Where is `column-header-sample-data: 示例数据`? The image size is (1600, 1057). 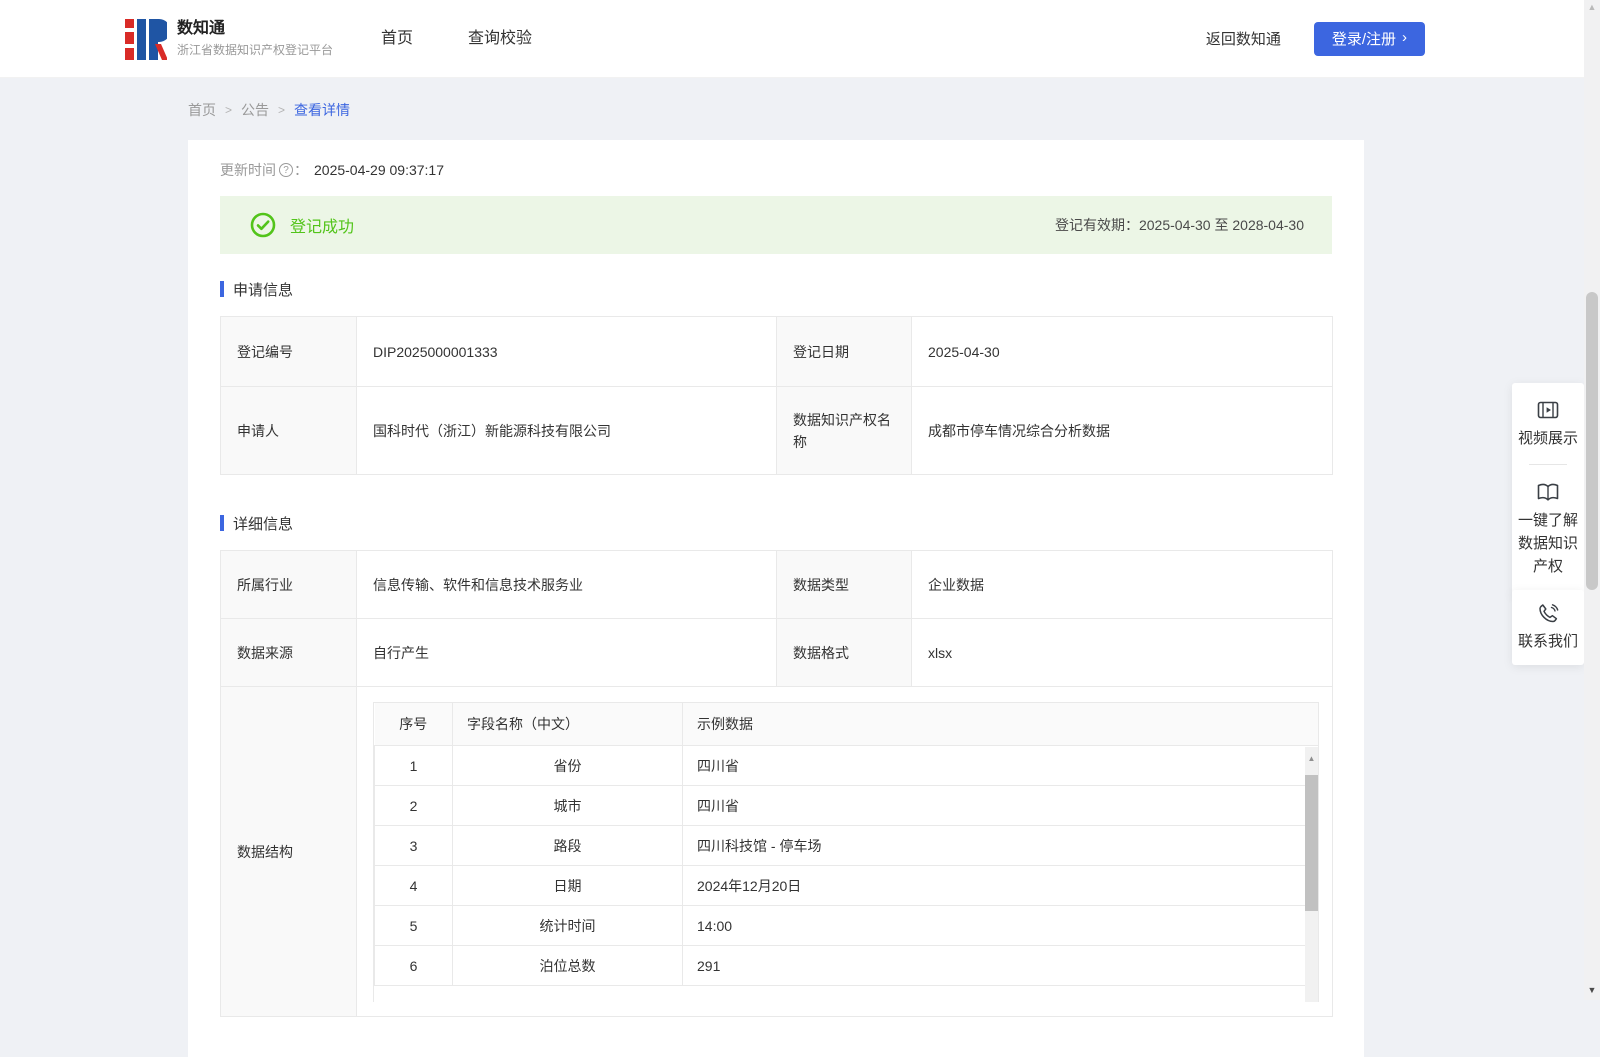 column-header-sample-data: 示例数据 is located at coordinates (1000, 724).